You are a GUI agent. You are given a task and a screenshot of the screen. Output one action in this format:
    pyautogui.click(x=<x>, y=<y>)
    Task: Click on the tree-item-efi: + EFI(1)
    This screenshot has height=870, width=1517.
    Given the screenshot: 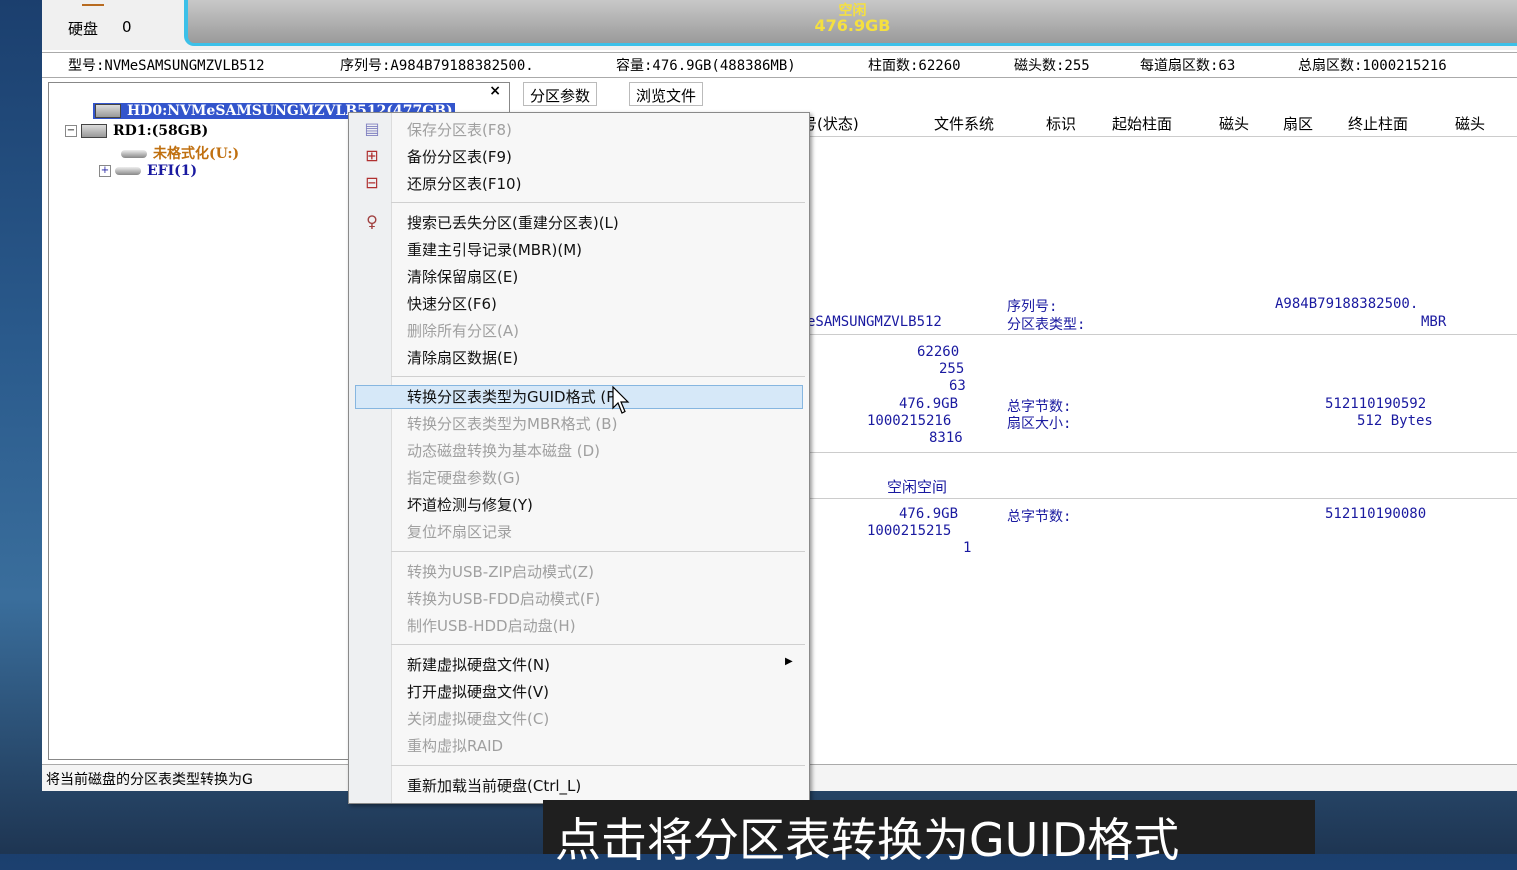 What is the action you would take?
    pyautogui.click(x=148, y=171)
    